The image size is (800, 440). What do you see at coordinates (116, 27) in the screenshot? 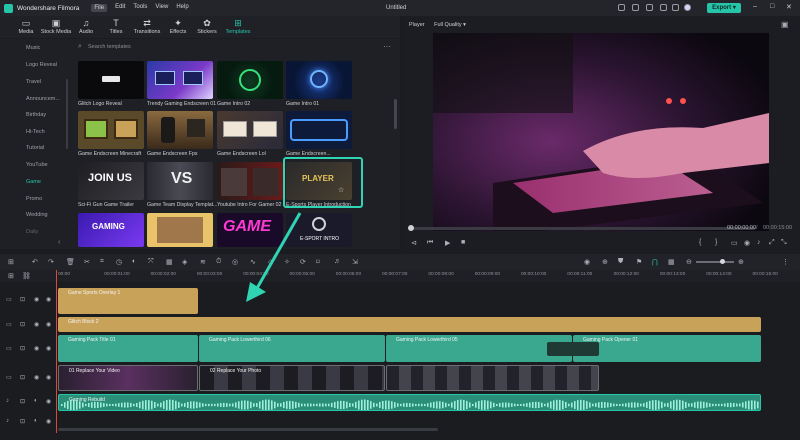
I see `tab-titles: T Titles` at bounding box center [116, 27].